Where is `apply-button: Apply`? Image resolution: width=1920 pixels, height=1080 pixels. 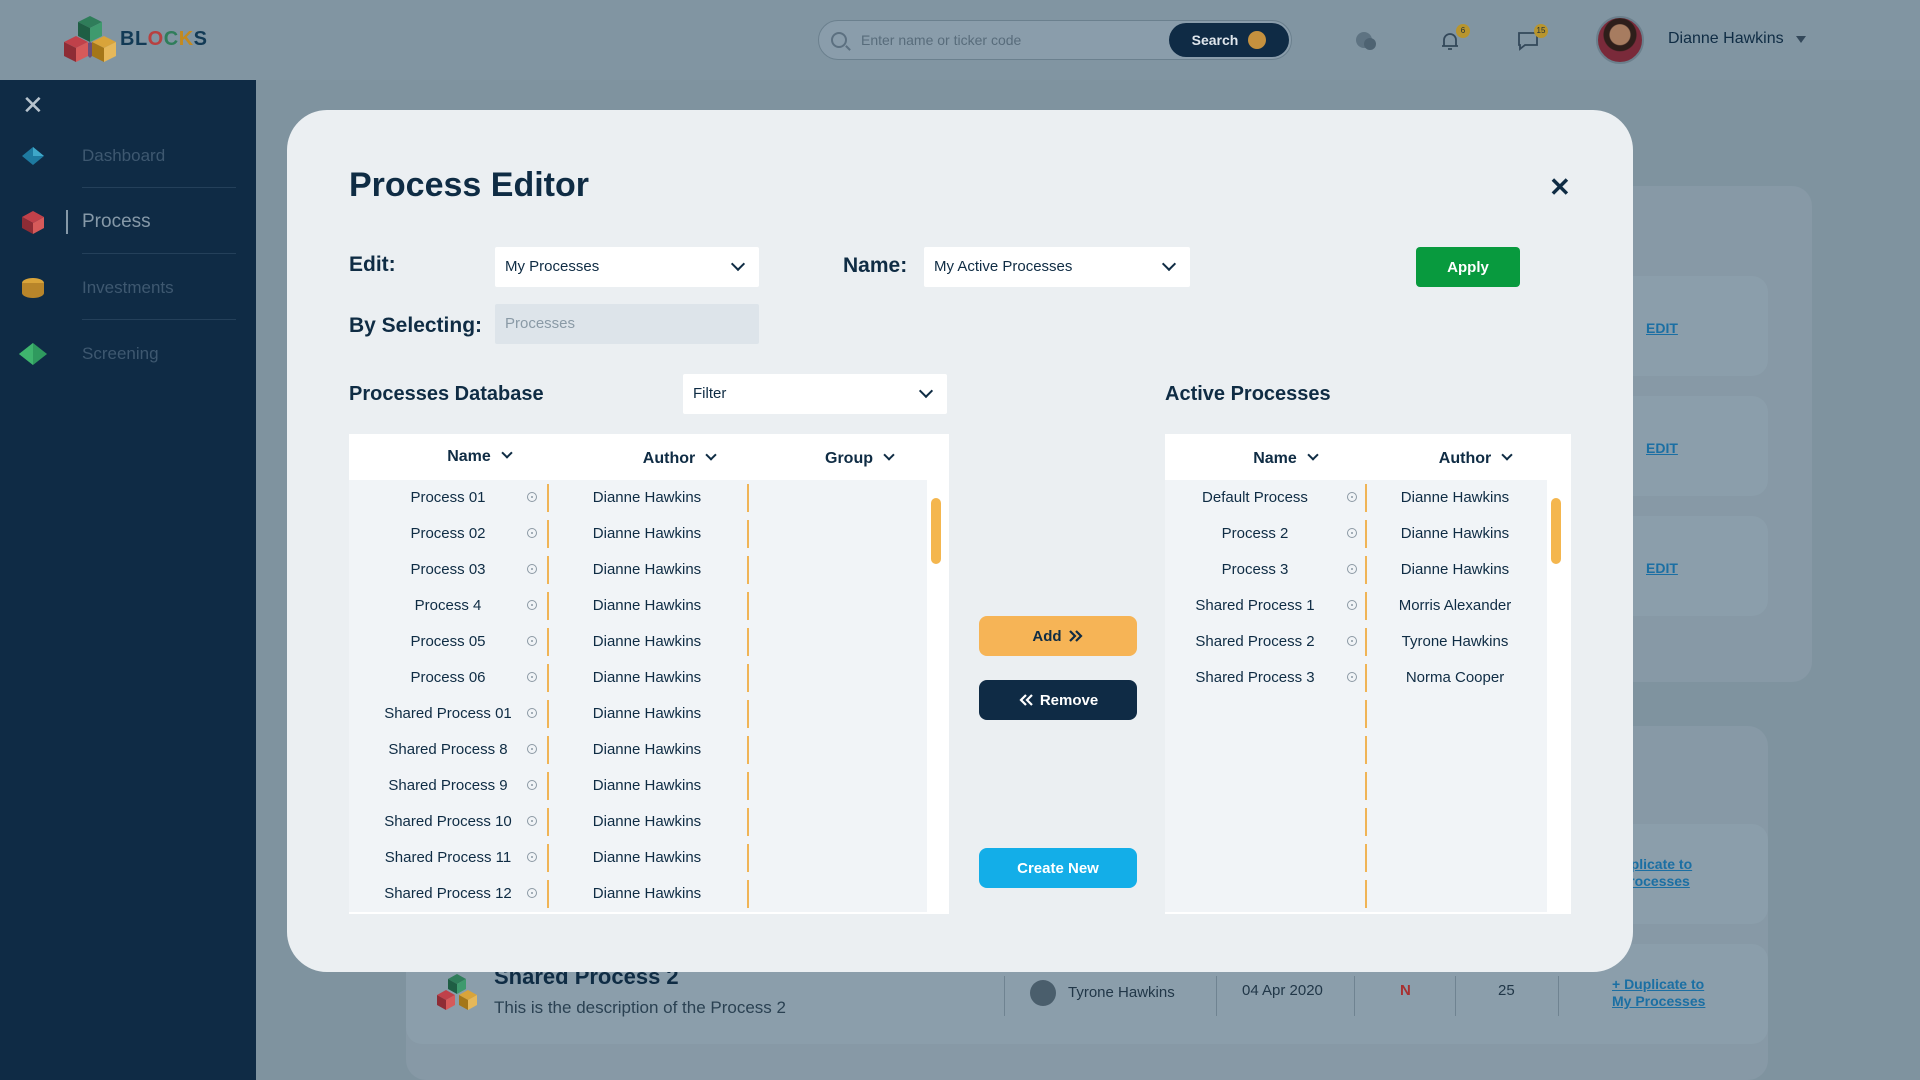
apply-button: Apply is located at coordinates (1468, 267).